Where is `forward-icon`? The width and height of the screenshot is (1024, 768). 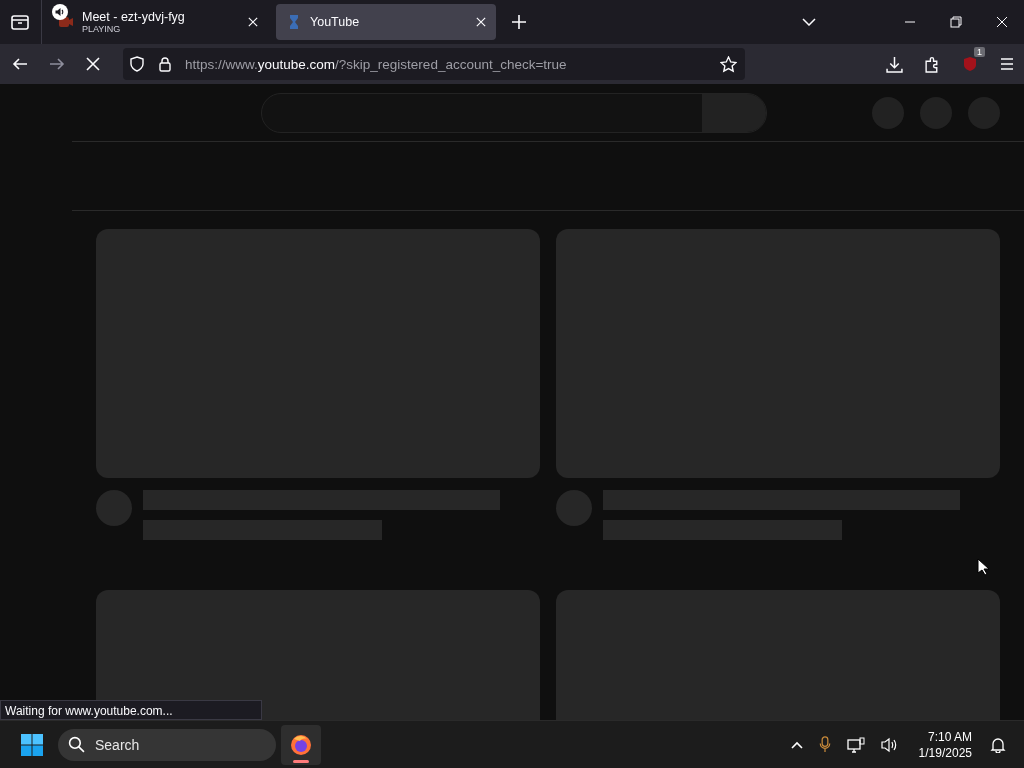
forward-icon is located at coordinates (57, 64).